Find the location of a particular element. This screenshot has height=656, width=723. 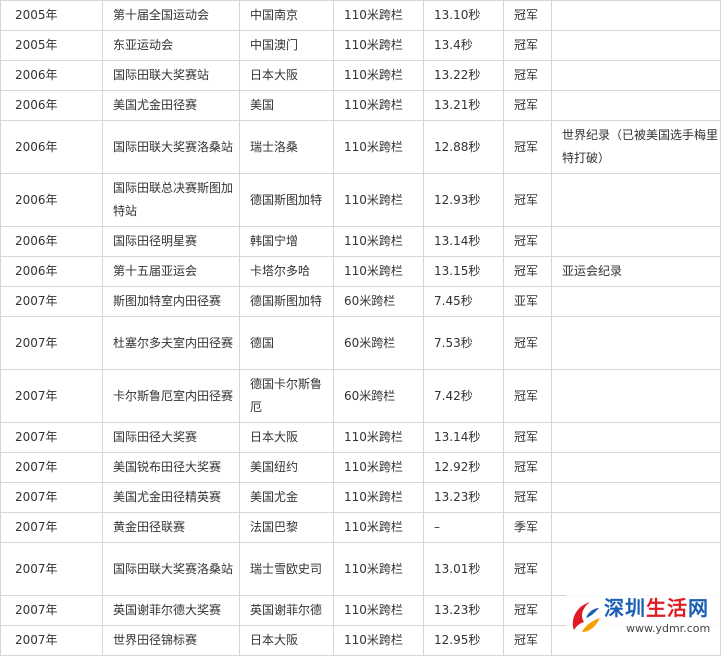

location-cell: 中国南京 is located at coordinates (286, 15).